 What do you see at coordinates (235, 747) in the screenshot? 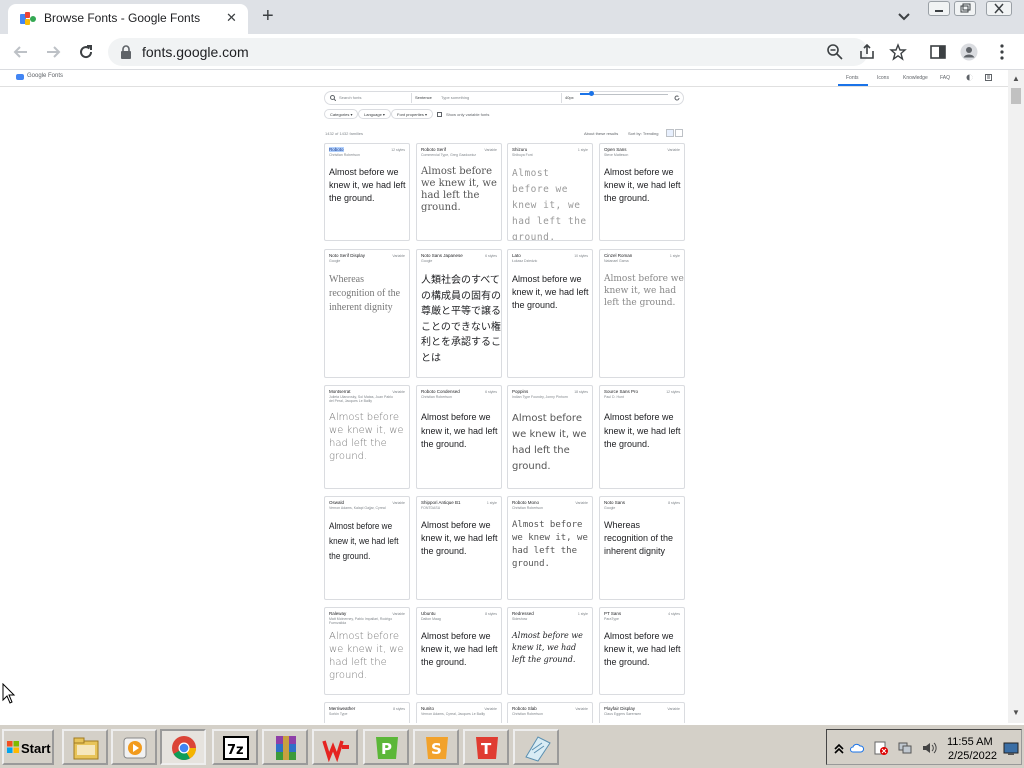
I see `taskbar-7zip: 7z` at bounding box center [235, 747].